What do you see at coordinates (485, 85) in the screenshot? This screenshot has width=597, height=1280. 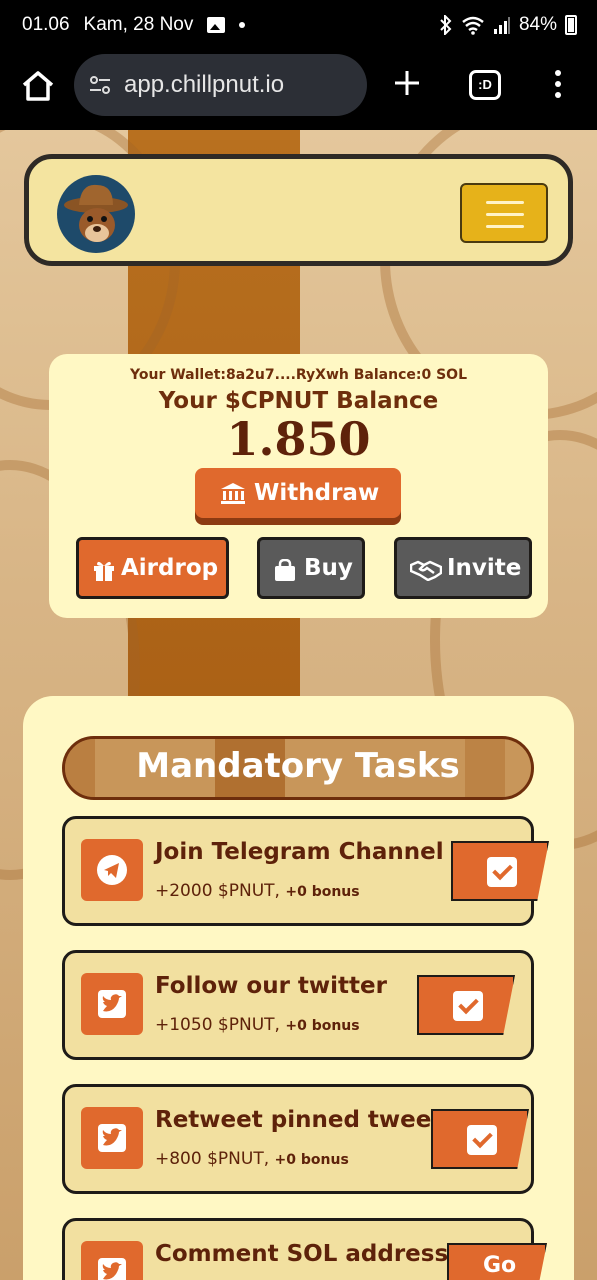 I see `tab-switcher-button: :D` at bounding box center [485, 85].